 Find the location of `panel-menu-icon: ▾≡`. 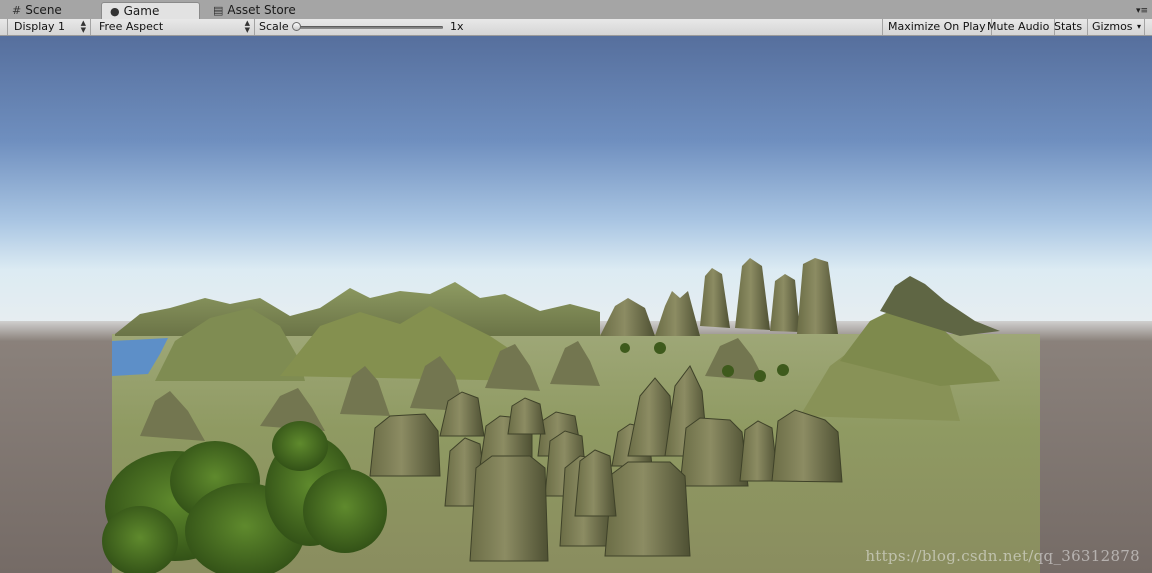

panel-menu-icon: ▾≡ is located at coordinates (1141, 11).